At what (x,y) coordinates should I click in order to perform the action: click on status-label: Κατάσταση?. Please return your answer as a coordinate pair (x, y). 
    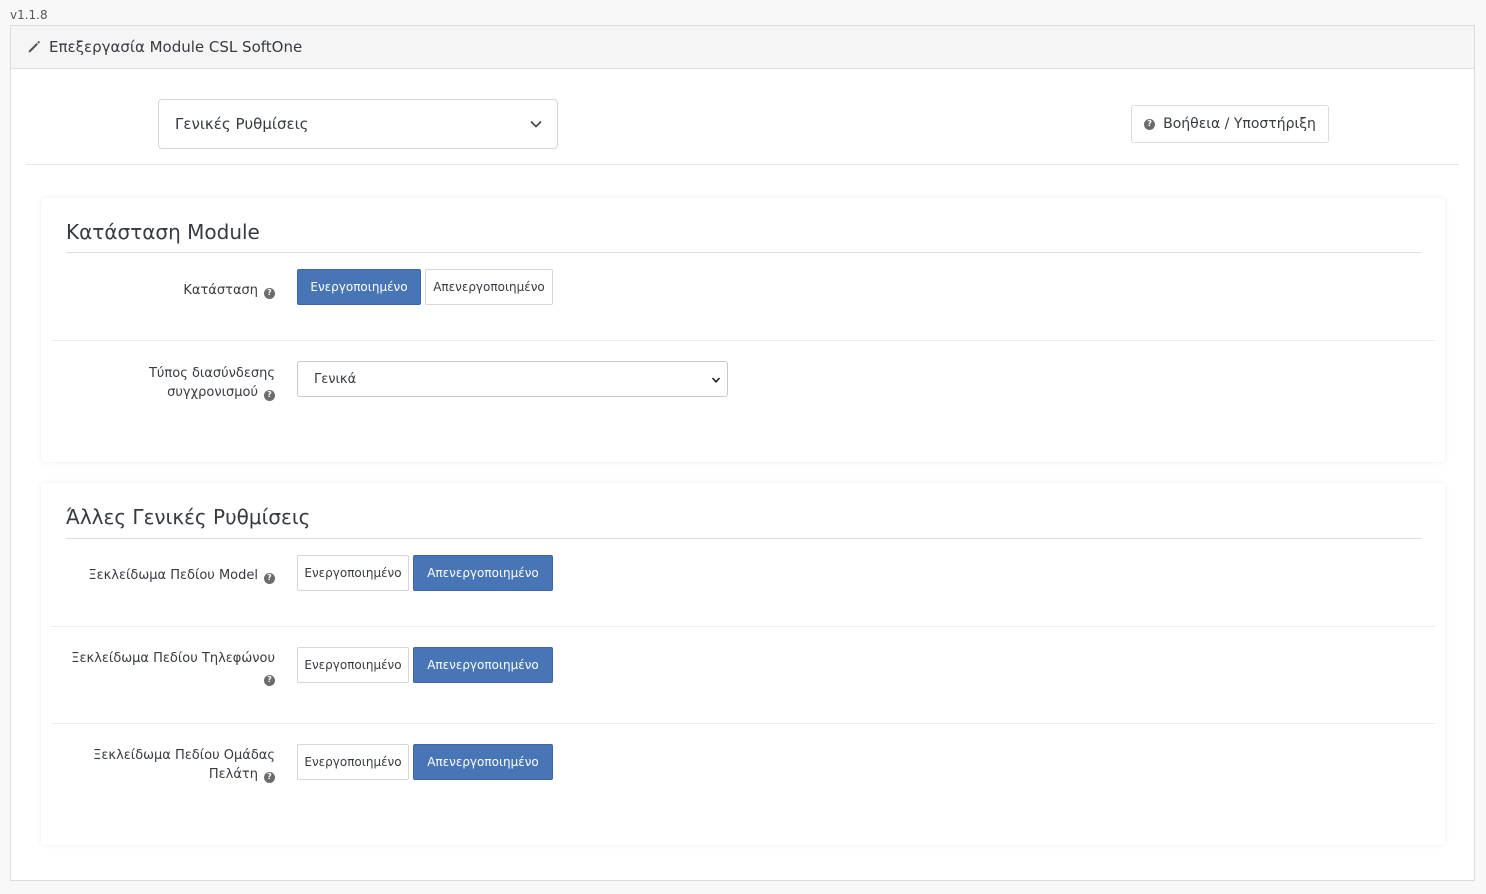
    Looking at the image, I should click on (229, 290).